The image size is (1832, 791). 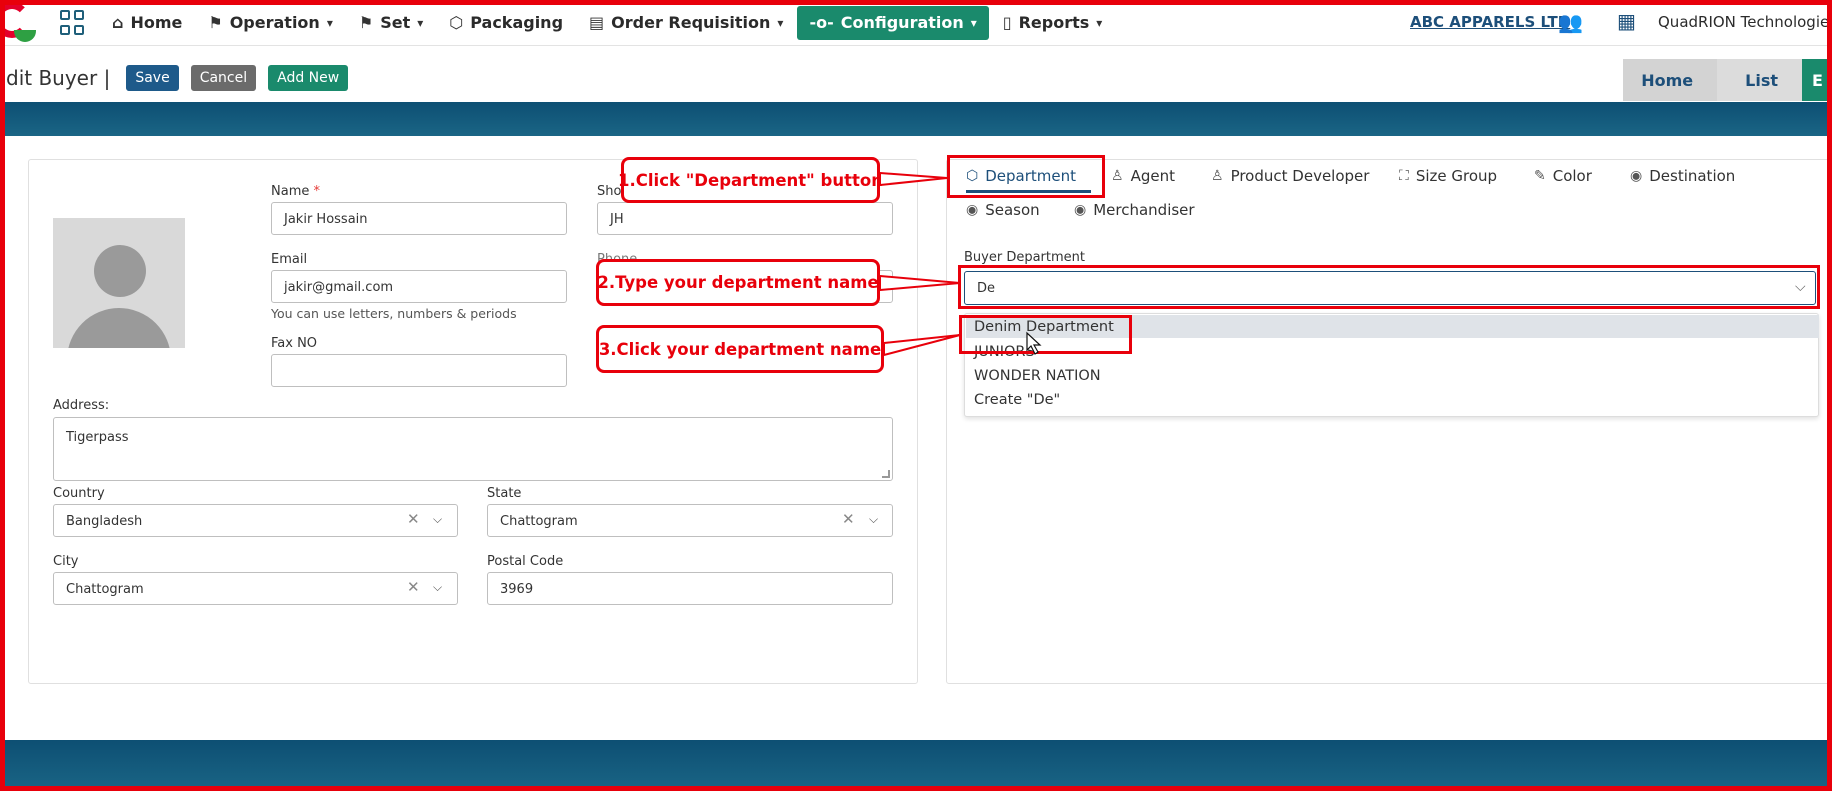 I want to click on nav-configuration: -o- Configuration ▾, so click(x=893, y=22).